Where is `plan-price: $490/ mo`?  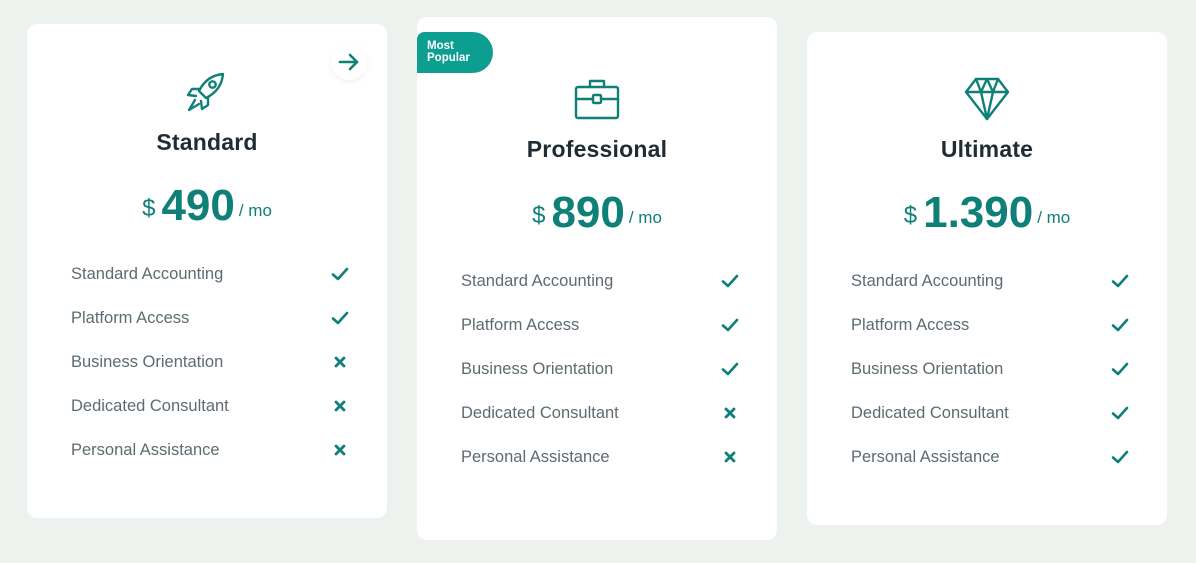 plan-price: $490/ mo is located at coordinates (207, 206).